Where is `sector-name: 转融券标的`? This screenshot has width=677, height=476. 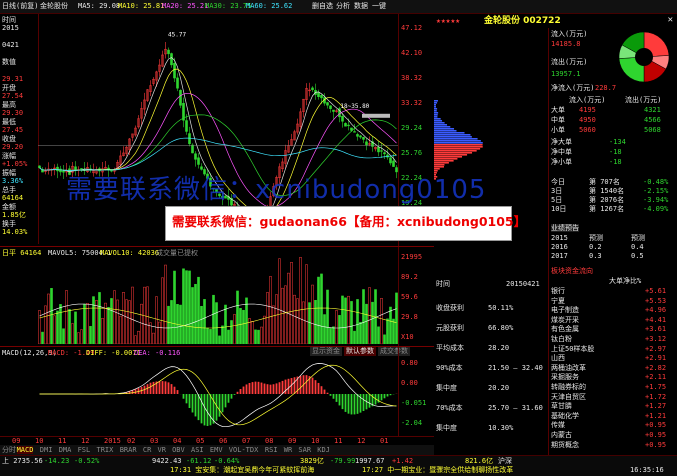
sector-name: 转融券标的 is located at coordinates (568, 387).